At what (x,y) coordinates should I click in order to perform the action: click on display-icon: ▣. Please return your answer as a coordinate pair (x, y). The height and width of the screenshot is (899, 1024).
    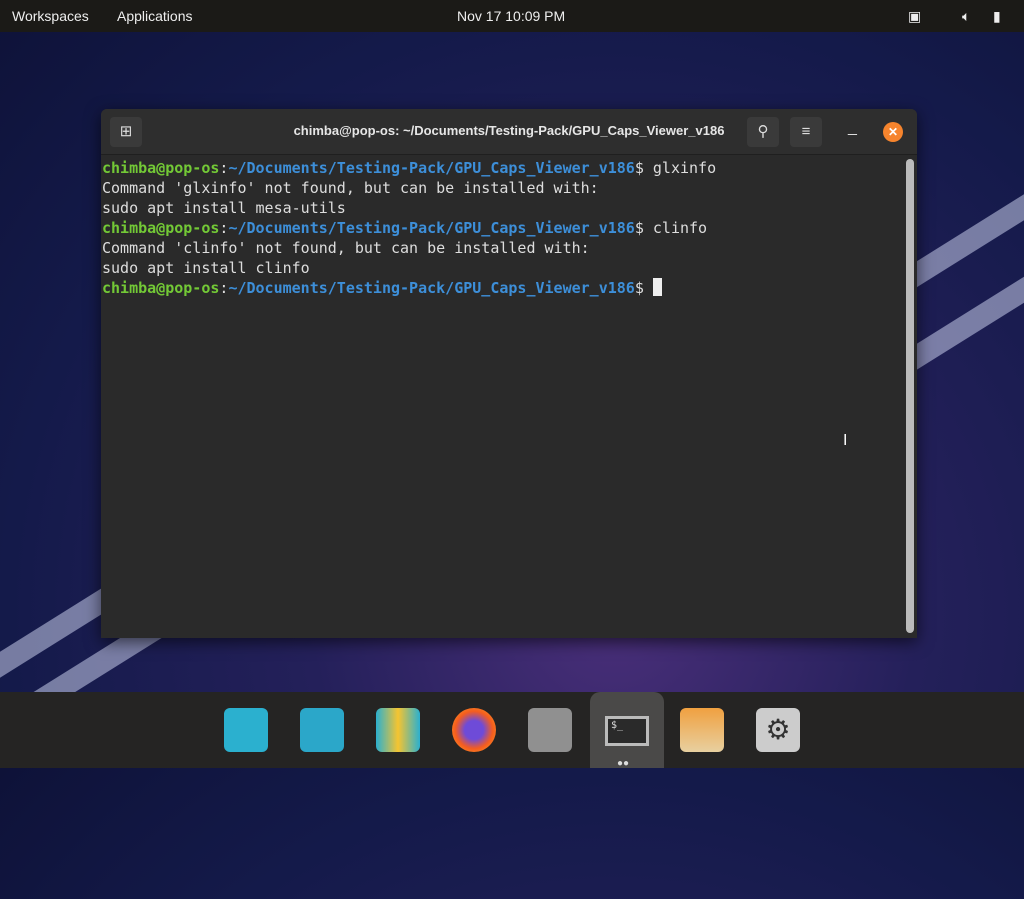
    Looking at the image, I should click on (914, 16).